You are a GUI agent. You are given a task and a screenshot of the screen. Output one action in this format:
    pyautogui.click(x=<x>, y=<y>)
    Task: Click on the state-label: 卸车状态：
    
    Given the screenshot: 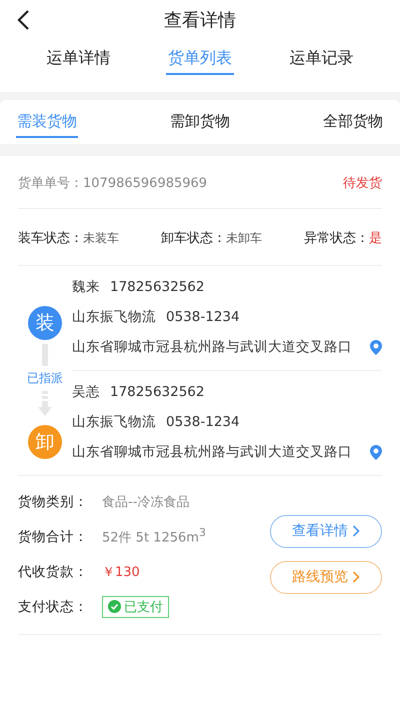 What is the action you would take?
    pyautogui.click(x=193, y=238)
    